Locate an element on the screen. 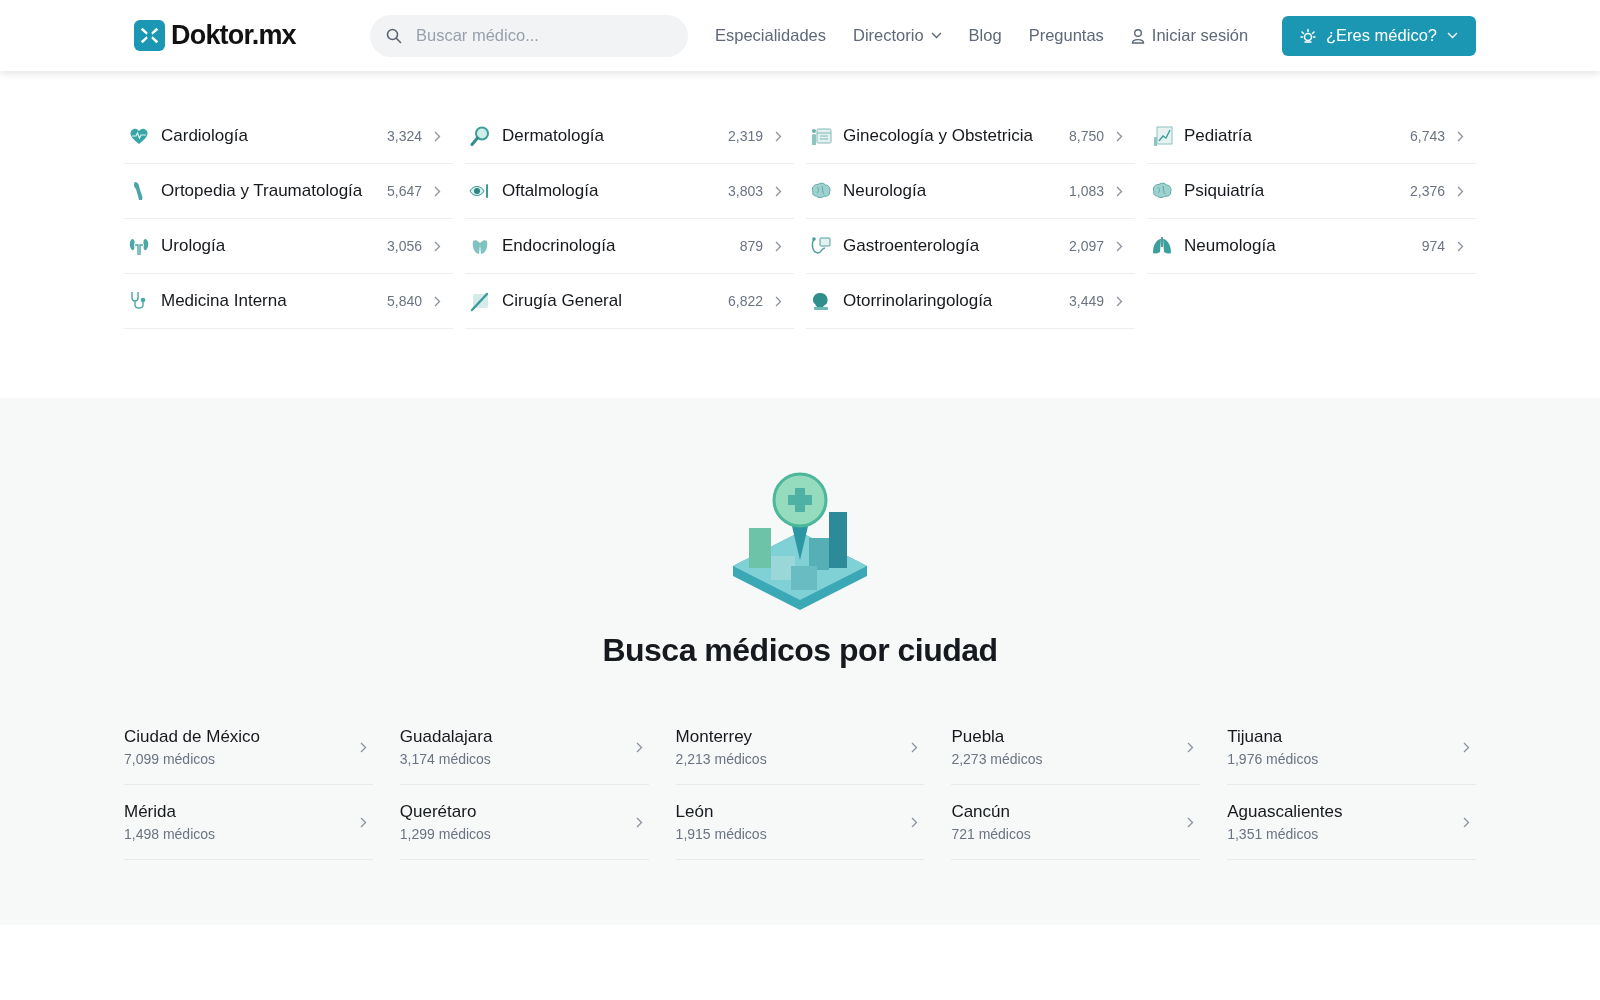  specialty-item: Endocrinología 879 is located at coordinates (629, 246).